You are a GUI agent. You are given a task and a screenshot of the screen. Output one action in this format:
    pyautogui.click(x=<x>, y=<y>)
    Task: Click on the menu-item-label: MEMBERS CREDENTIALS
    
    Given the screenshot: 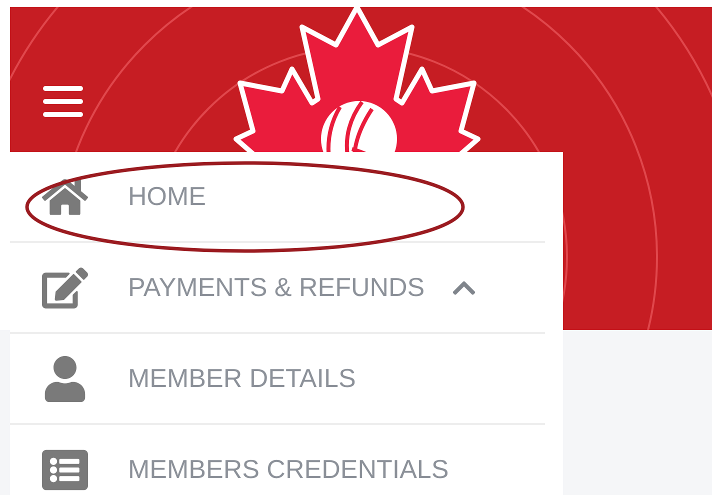 What is the action you would take?
    pyautogui.click(x=288, y=469)
    